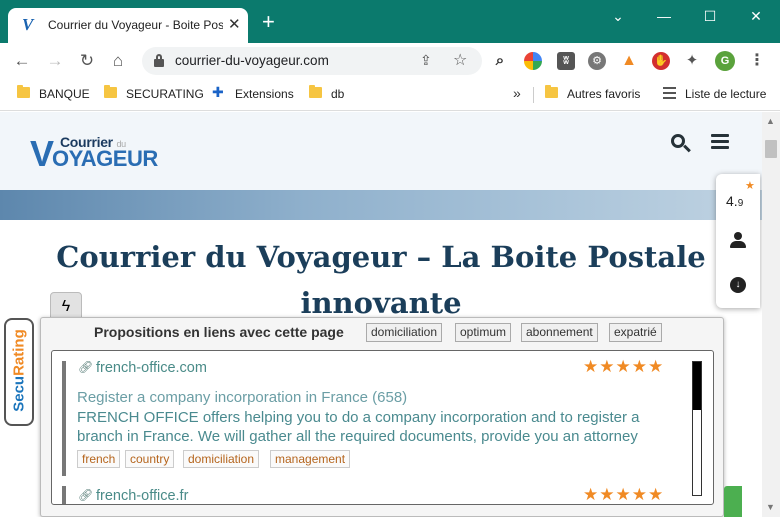 The height and width of the screenshot is (517, 780). Describe the element at coordinates (483, 332) in the screenshot. I see `keyword-chip: optimum` at that location.